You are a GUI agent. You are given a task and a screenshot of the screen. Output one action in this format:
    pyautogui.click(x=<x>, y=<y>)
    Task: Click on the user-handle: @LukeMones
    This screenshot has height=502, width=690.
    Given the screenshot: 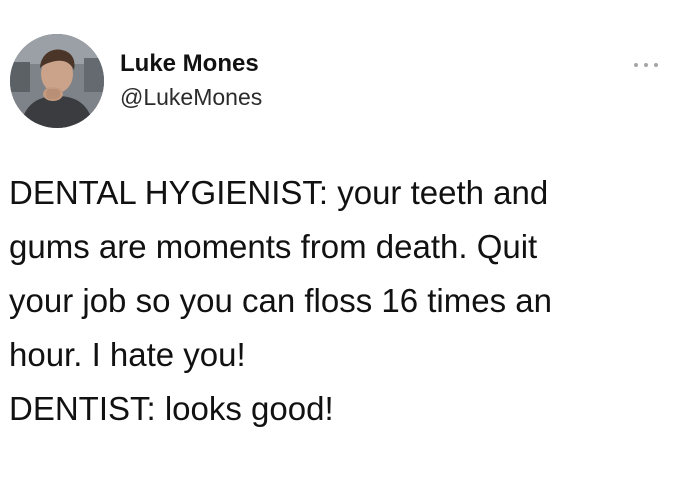 What is the action you would take?
    pyautogui.click(x=191, y=97)
    